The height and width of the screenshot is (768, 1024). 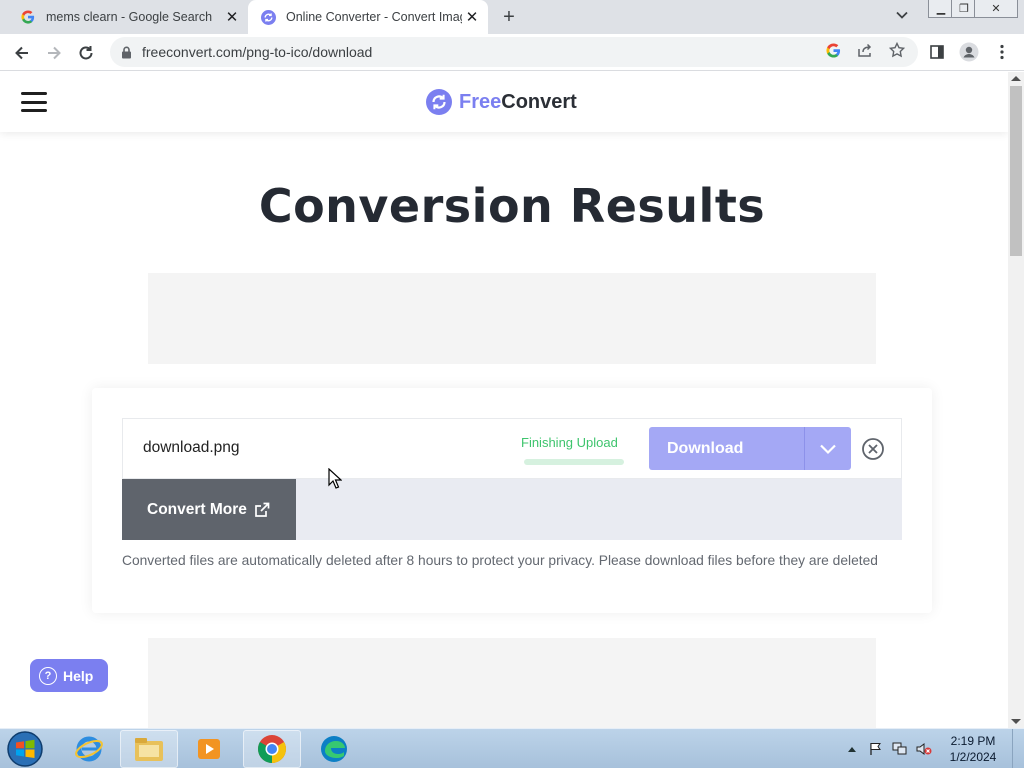 I want to click on google-translate-icon, so click(x=833, y=50).